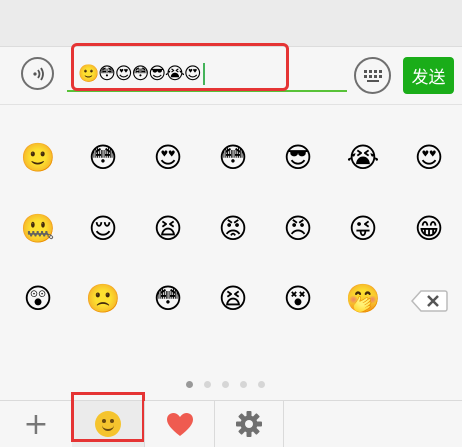 The height and width of the screenshot is (447, 462). What do you see at coordinates (363, 299) in the screenshot?
I see `emoji-key: 🤭` at bounding box center [363, 299].